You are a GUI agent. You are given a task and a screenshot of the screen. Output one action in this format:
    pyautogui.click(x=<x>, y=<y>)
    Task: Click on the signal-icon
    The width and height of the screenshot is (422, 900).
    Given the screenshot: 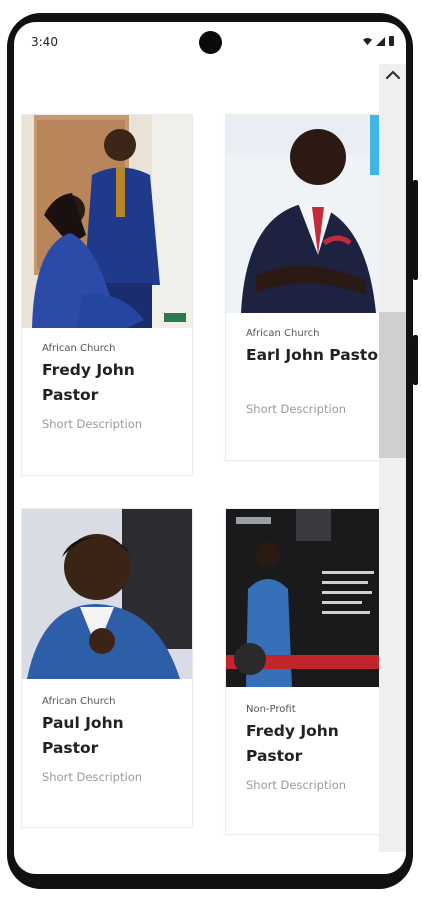 What is the action you would take?
    pyautogui.click(x=380, y=41)
    